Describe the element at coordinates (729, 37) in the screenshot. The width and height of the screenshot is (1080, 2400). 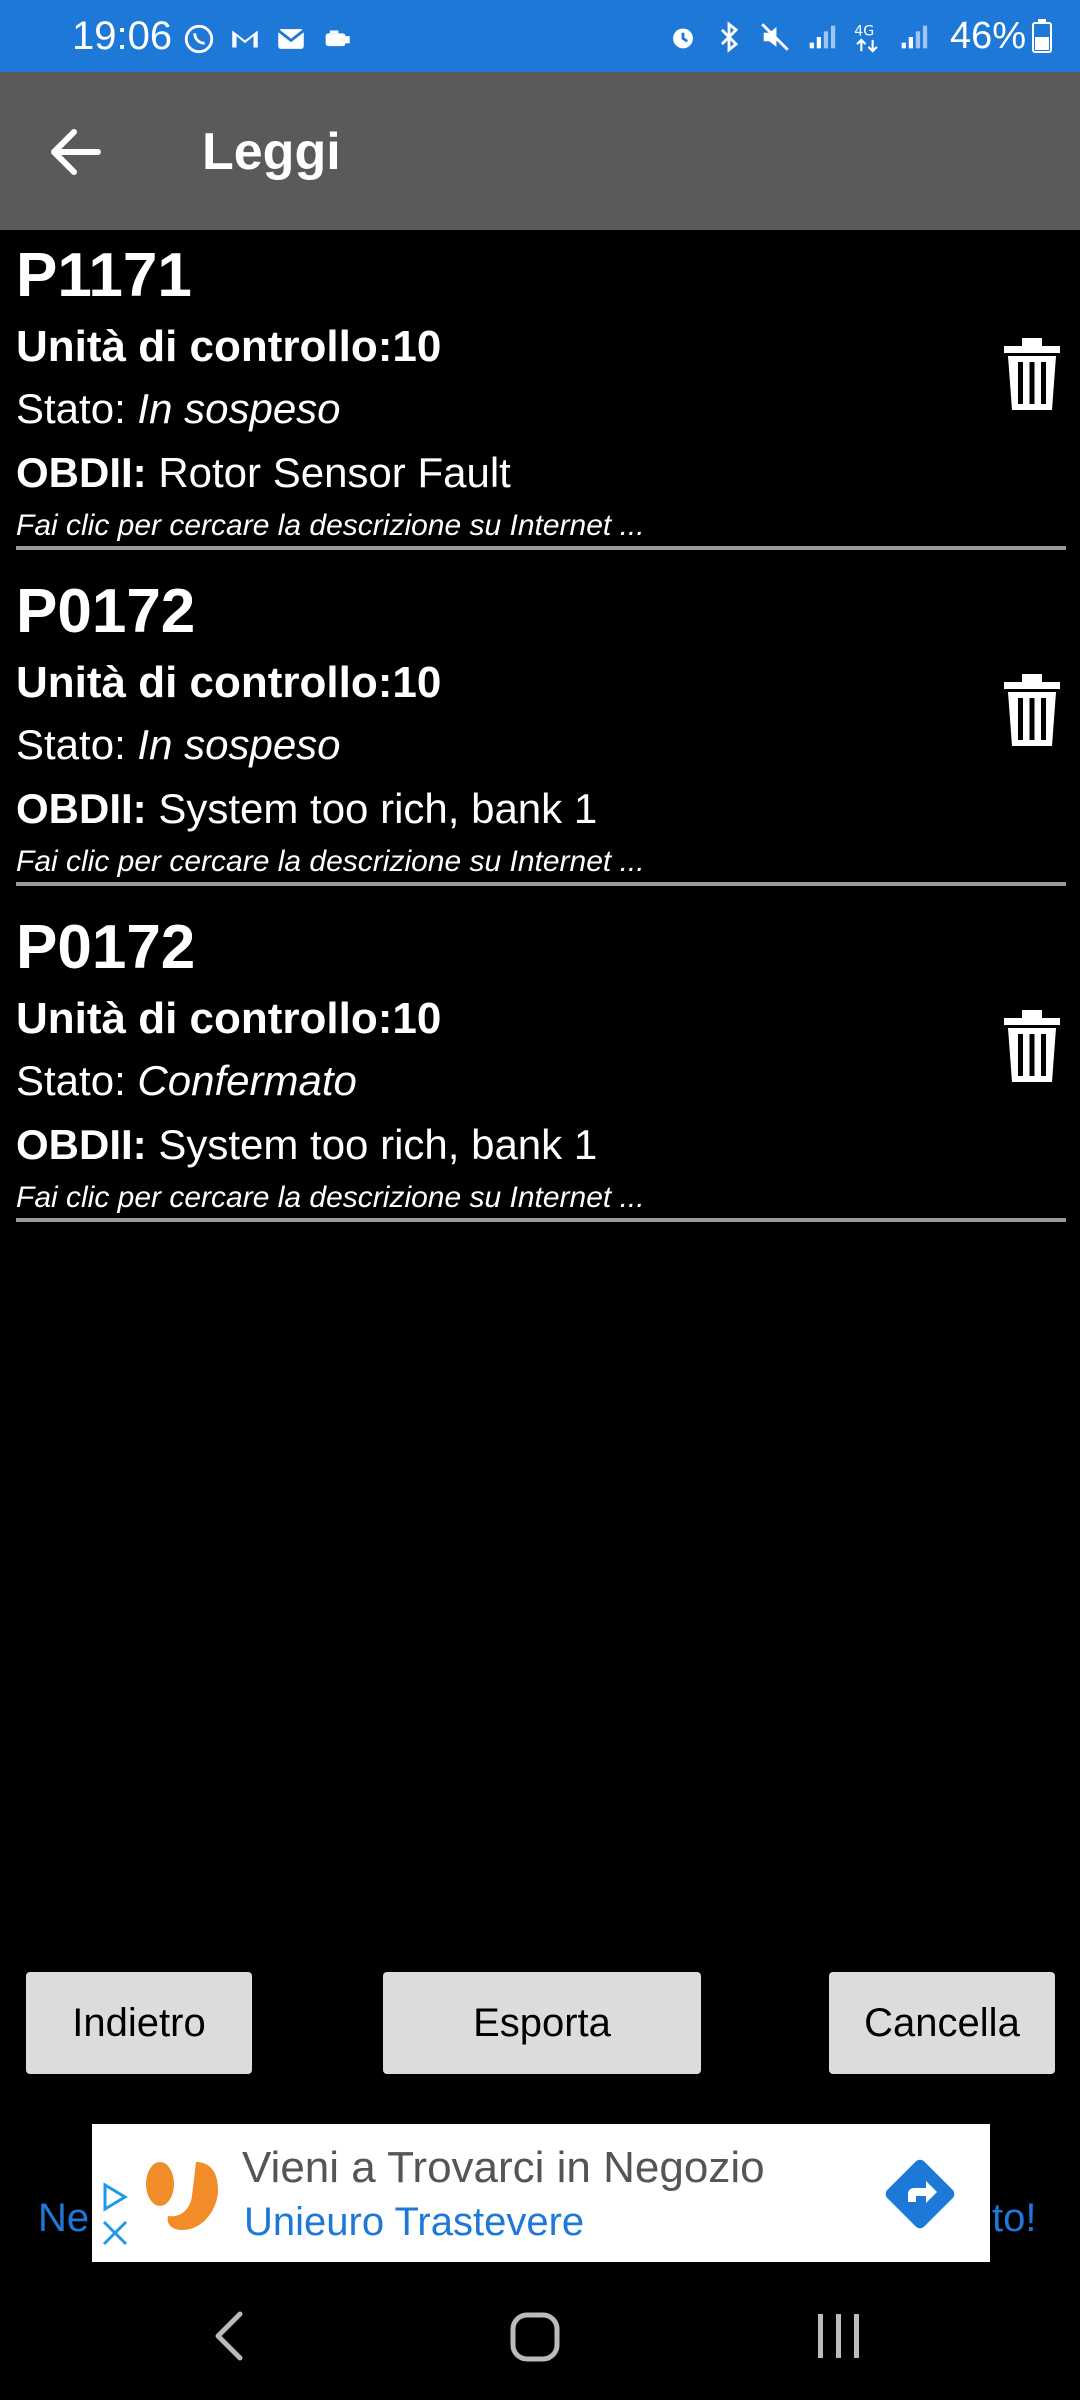
I see `bluetooth-icon` at that location.